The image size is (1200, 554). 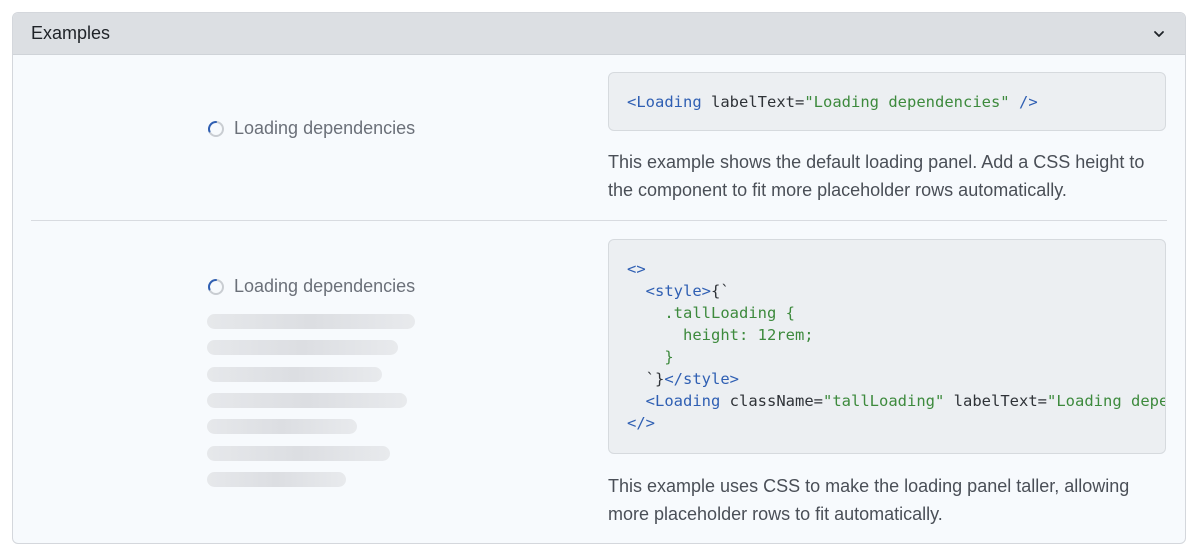 I want to click on panel-title: Examples, so click(x=71, y=33).